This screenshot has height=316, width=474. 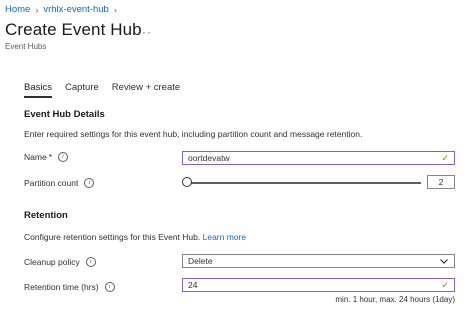 What do you see at coordinates (64, 114) in the screenshot?
I see `event-hub-details-heading: Event Hub Details` at bounding box center [64, 114].